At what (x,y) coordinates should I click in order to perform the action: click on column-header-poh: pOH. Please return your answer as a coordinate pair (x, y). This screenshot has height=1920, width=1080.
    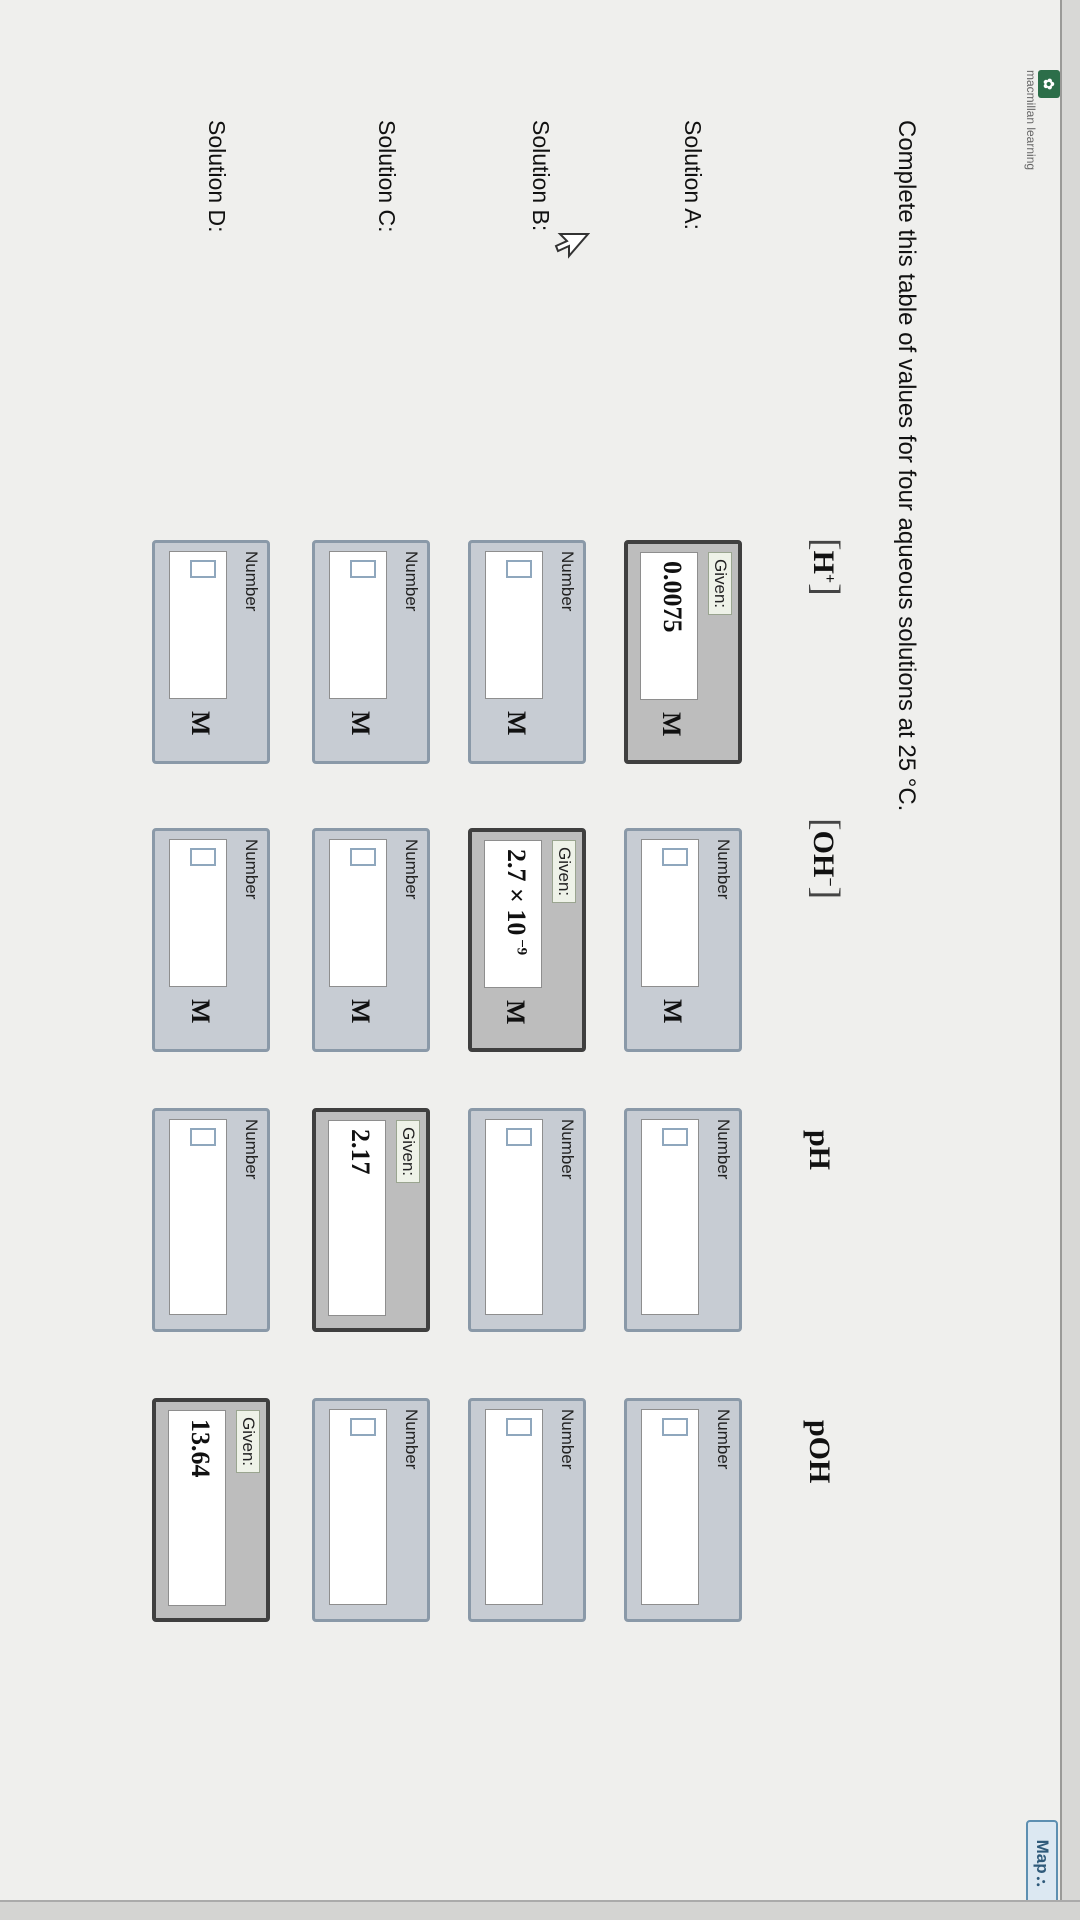
    Looking at the image, I should click on (819, 1452).